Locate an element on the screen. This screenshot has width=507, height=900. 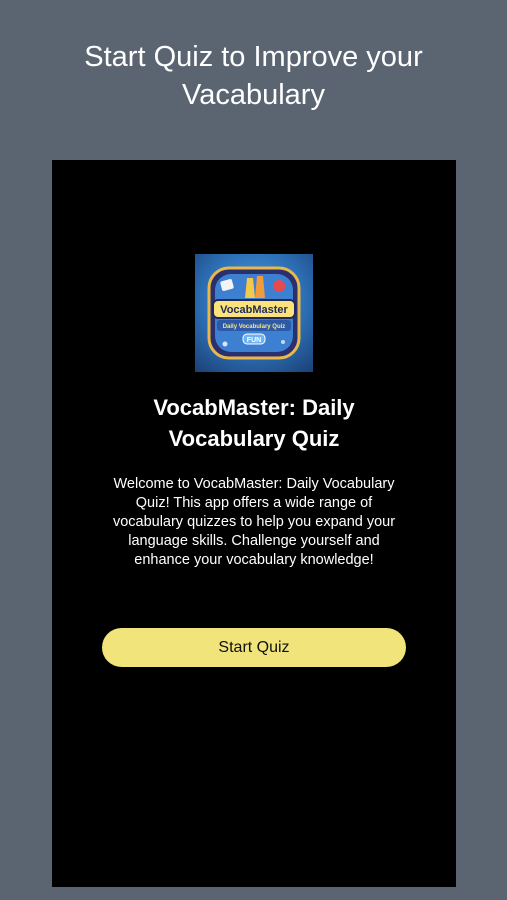
icon-logo-badge: FUN is located at coordinates (254, 340).